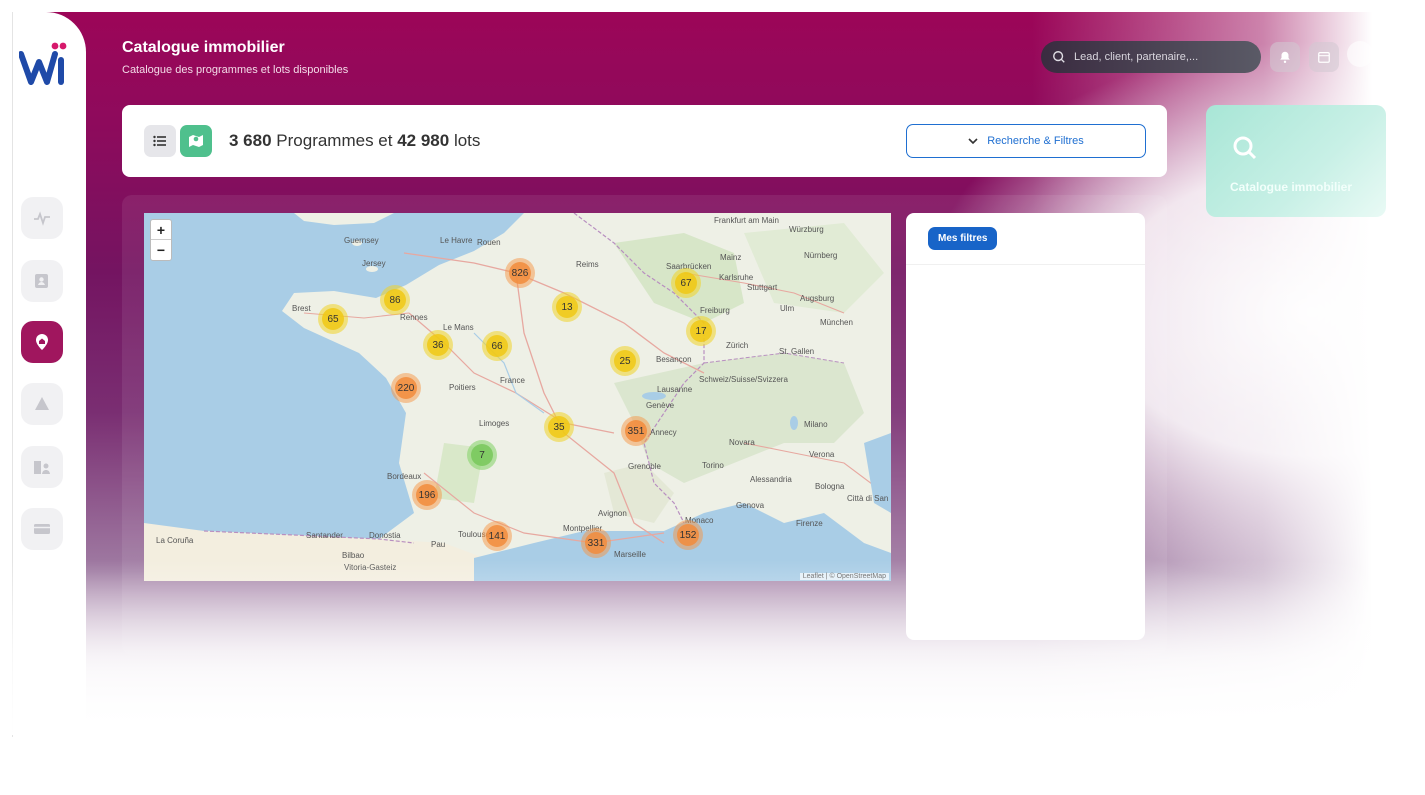  What do you see at coordinates (821, 255) in the screenshot?
I see `map-label: Nürnberg` at bounding box center [821, 255].